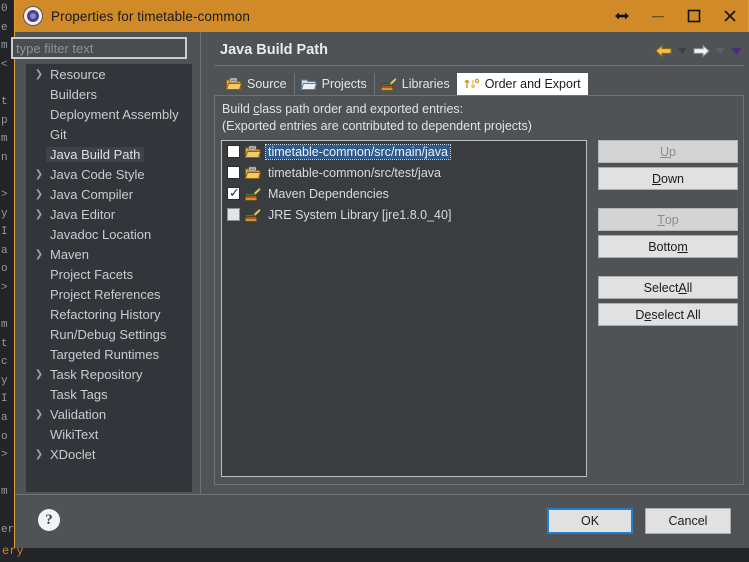 The width and height of the screenshot is (749, 562). I want to click on sidebar-item-java-code-style: ❯ Java Code Style, so click(109, 174).